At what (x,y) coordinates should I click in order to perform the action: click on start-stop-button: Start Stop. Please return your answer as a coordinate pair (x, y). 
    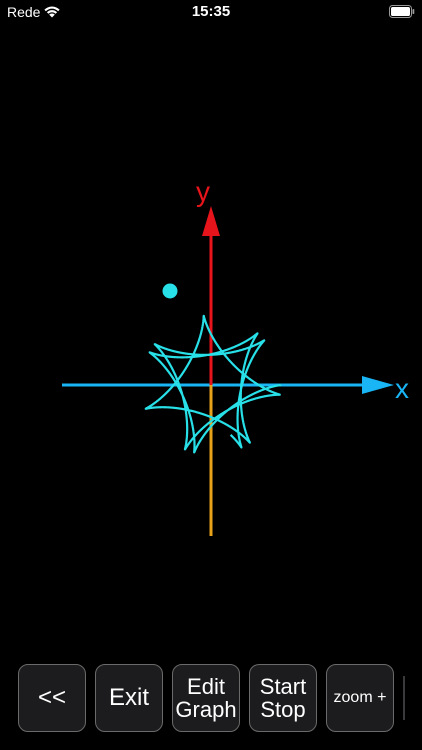
    Looking at the image, I should click on (283, 698).